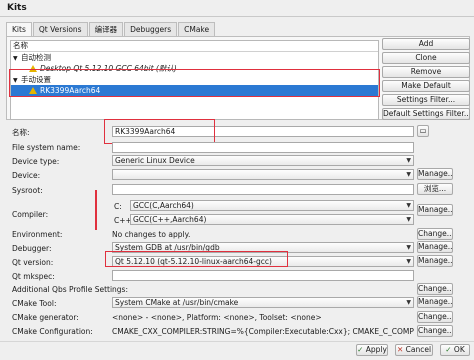  What do you see at coordinates (263, 147) in the screenshot?
I see `fs-name-input` at bounding box center [263, 147].